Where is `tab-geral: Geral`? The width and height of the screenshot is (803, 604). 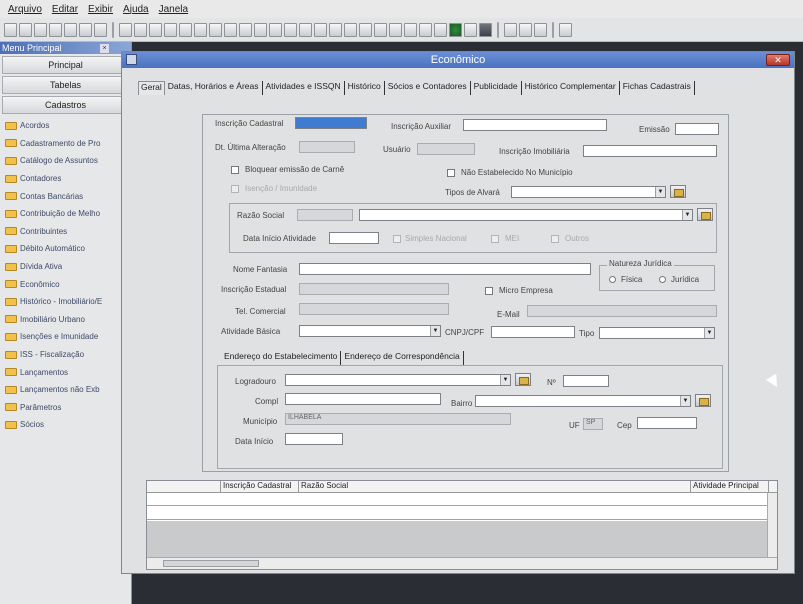
tab-geral: Geral is located at coordinates (151, 88).